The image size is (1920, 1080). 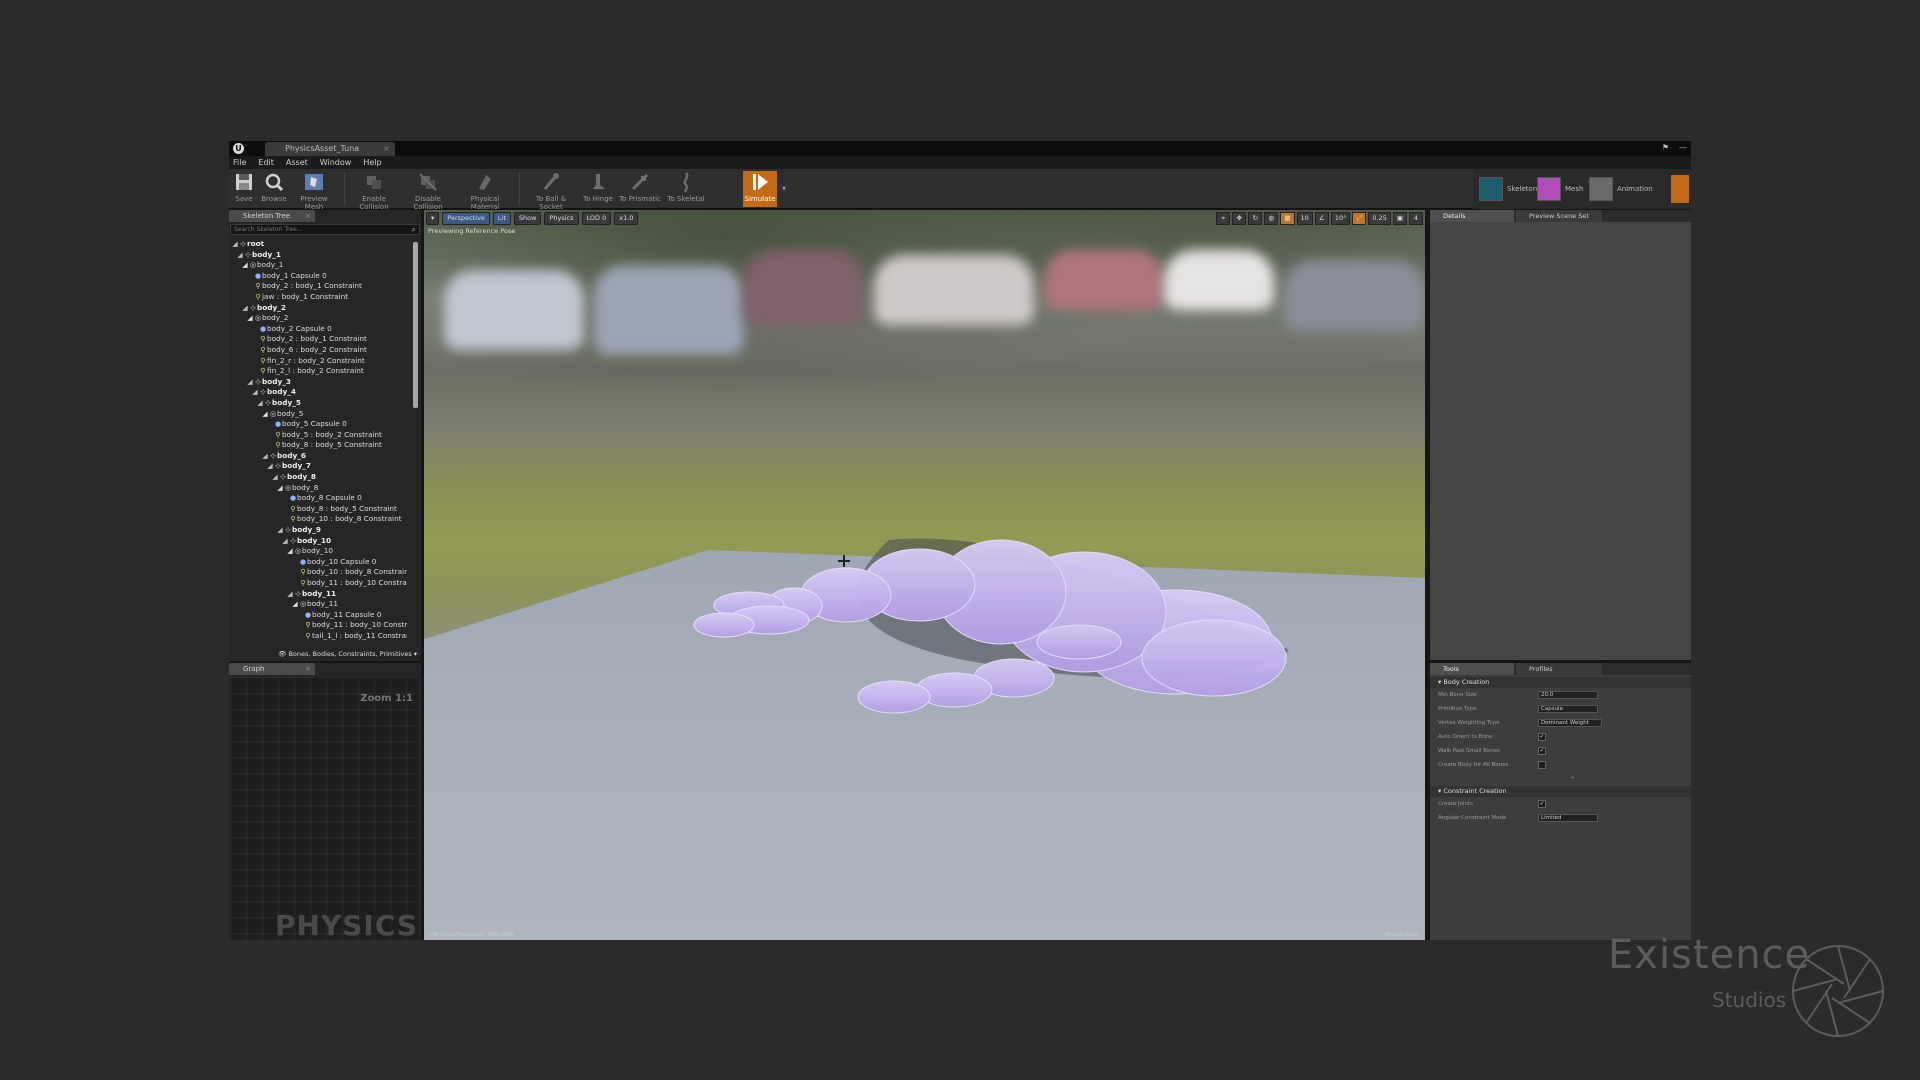 What do you see at coordinates (319, 456) in the screenshot?
I see `tree-node-bone: ◢ ⊹body_6` at bounding box center [319, 456].